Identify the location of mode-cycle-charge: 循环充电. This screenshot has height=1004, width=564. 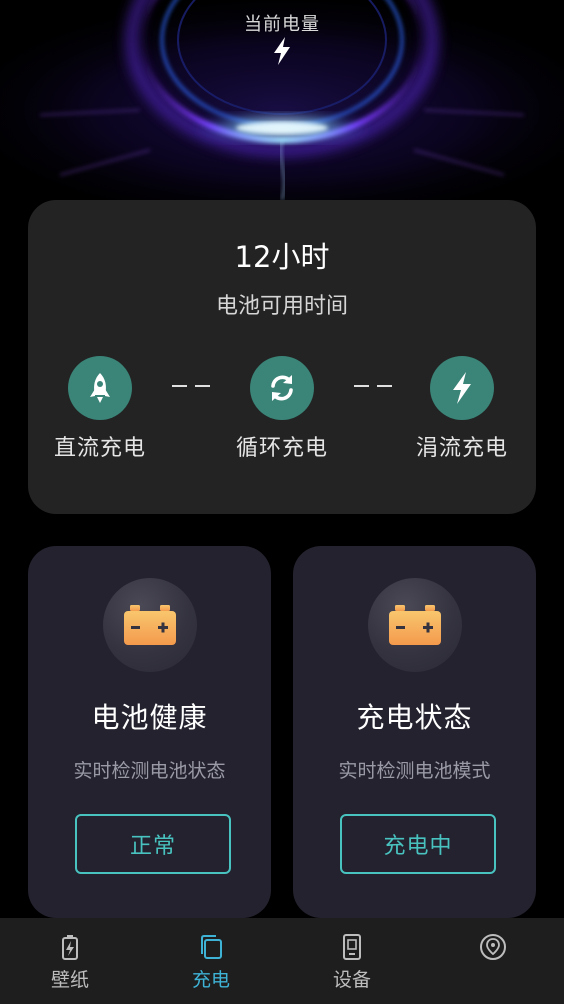
(282, 409).